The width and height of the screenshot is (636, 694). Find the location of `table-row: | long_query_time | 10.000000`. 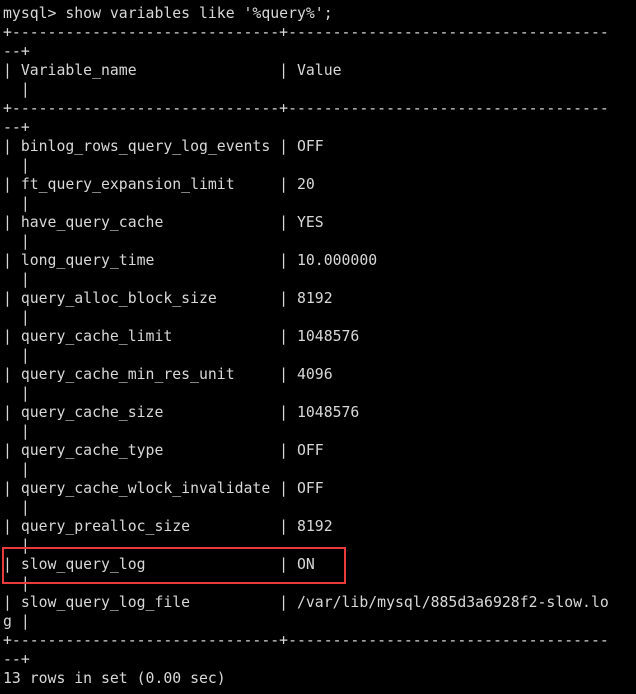

table-row: | long_query_time | 10.000000 is located at coordinates (190, 260).